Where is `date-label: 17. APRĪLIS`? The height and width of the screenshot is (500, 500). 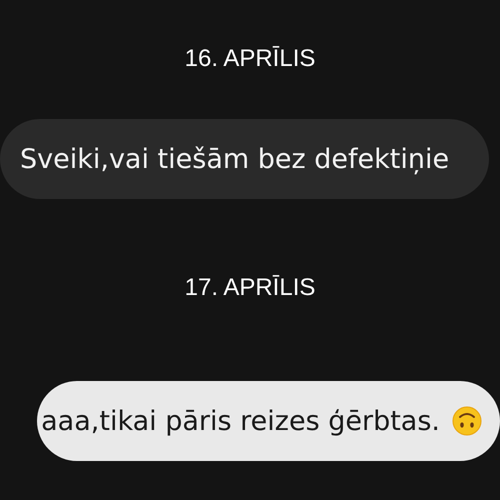
date-label: 17. APRĪLIS is located at coordinates (250, 288).